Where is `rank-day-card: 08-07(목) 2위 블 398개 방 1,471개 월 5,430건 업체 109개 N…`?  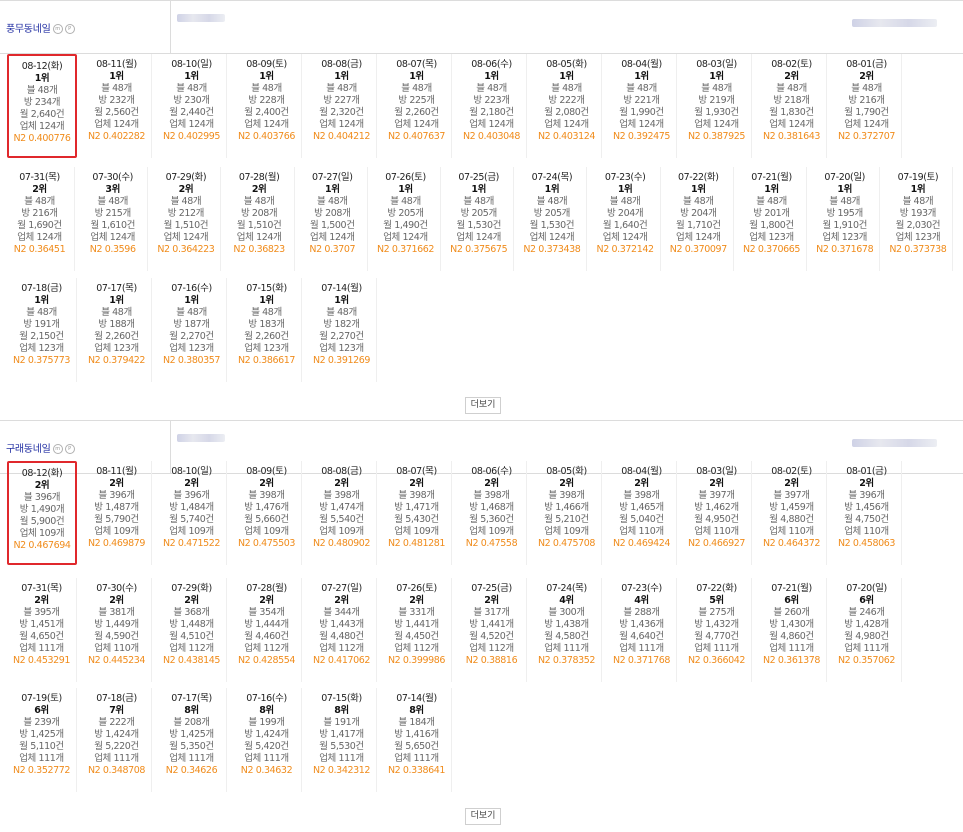
rank-day-card: 08-07(목) 2위 블 398개 방 1,471개 월 5,430건 업체 109개 N… is located at coordinates (417, 513).